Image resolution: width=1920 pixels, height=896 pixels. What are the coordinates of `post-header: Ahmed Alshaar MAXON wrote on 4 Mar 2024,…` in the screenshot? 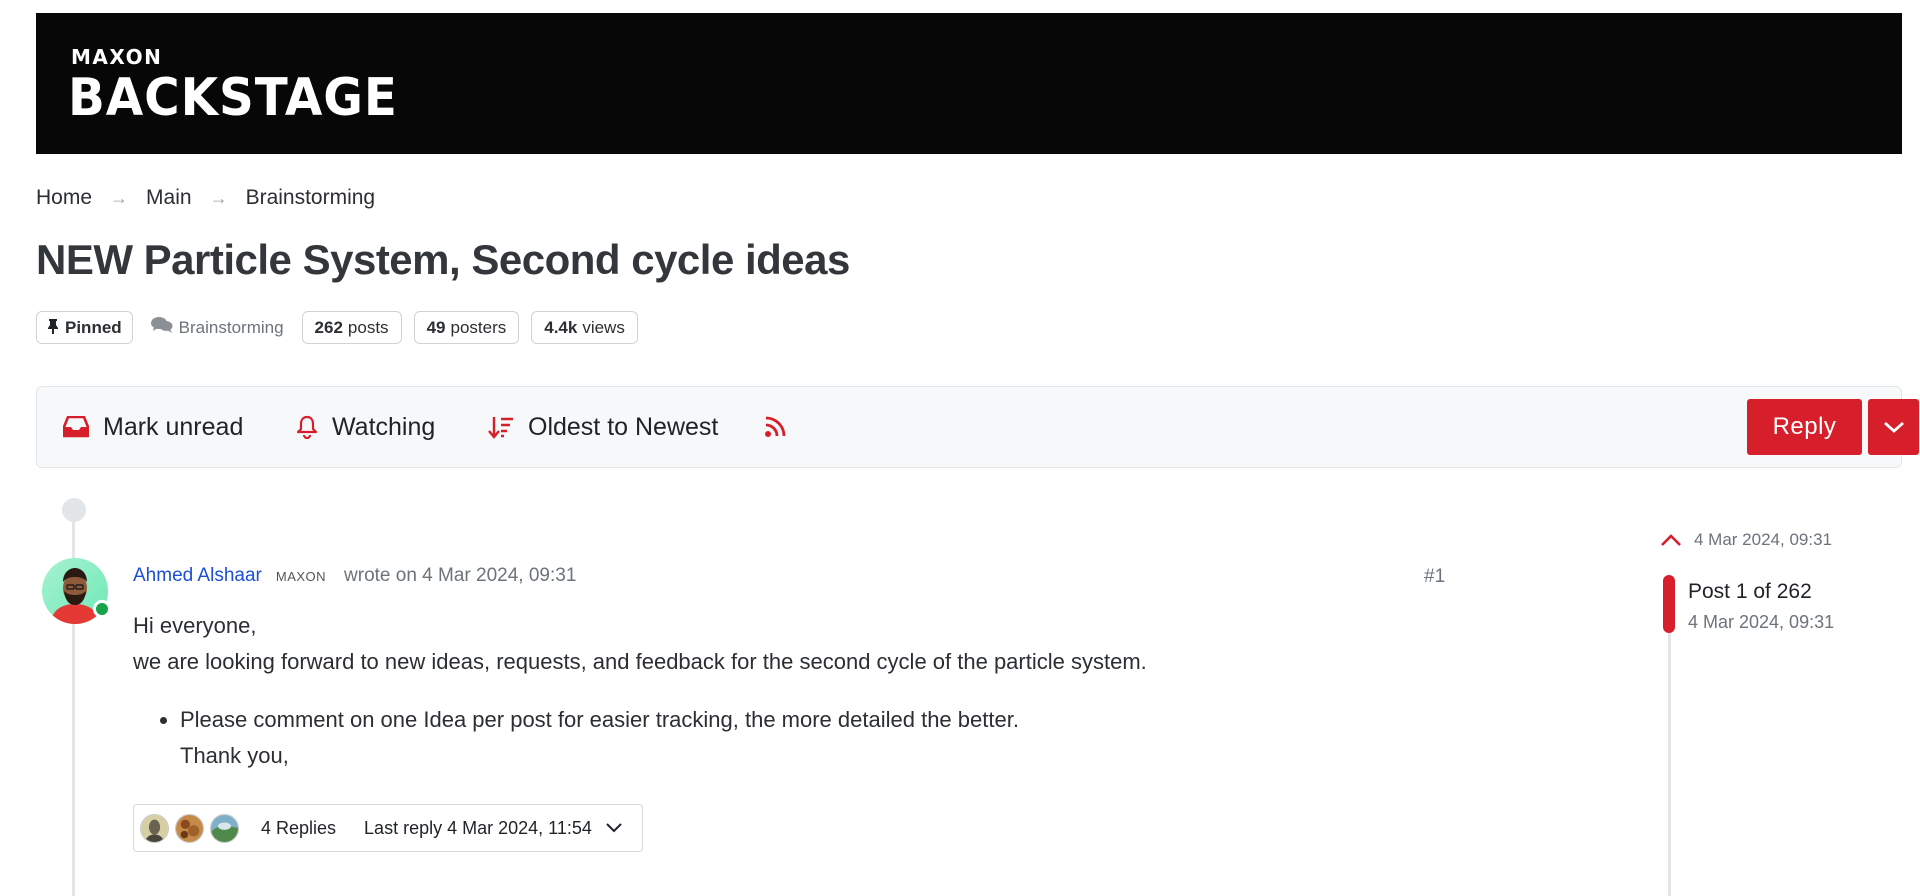 It's located at (354, 576).